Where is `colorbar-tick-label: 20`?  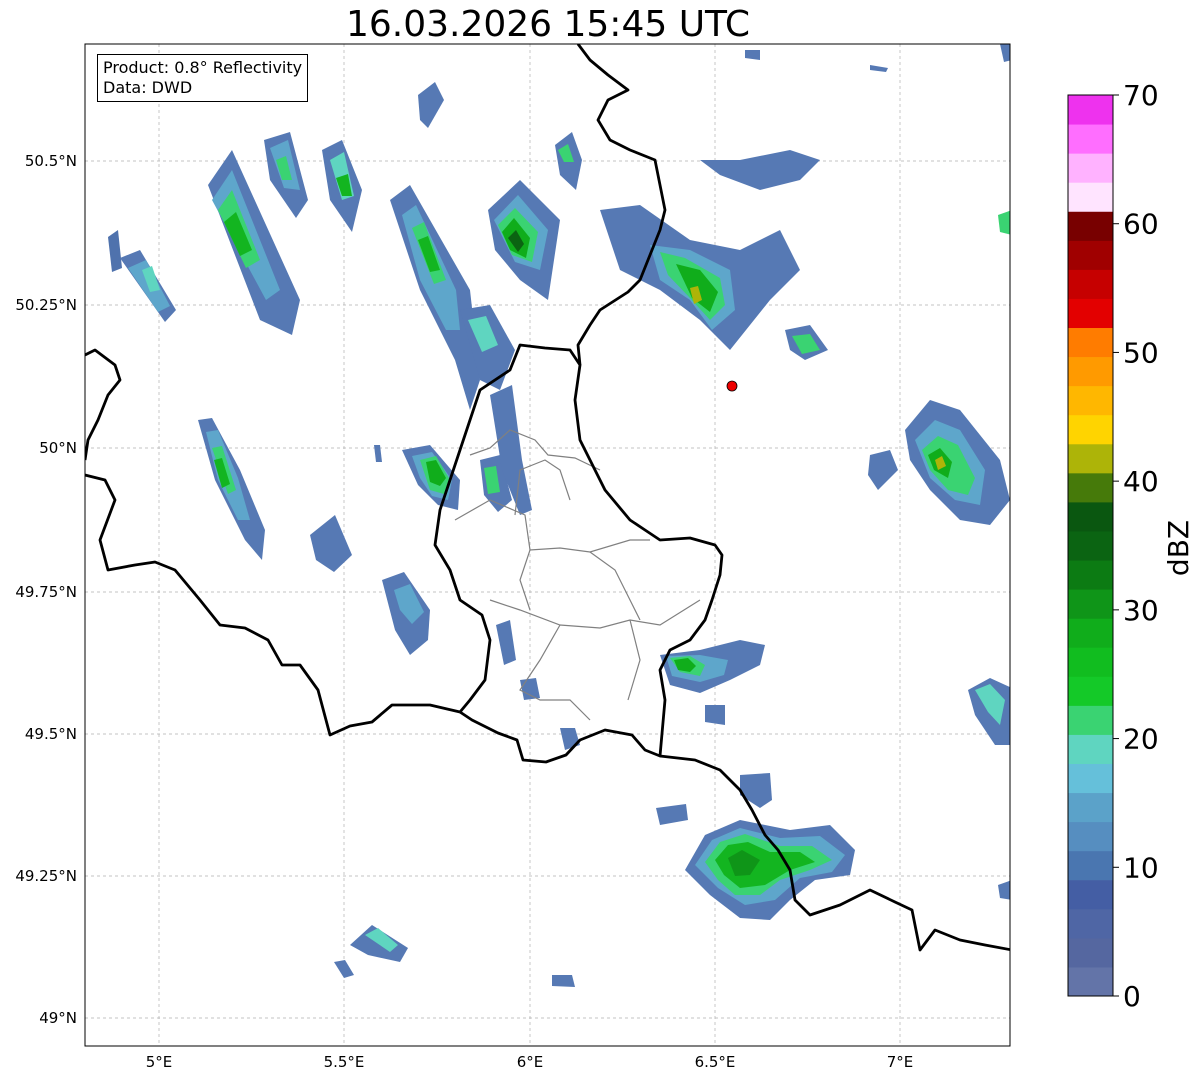 colorbar-tick-label: 20 is located at coordinates (1141, 739).